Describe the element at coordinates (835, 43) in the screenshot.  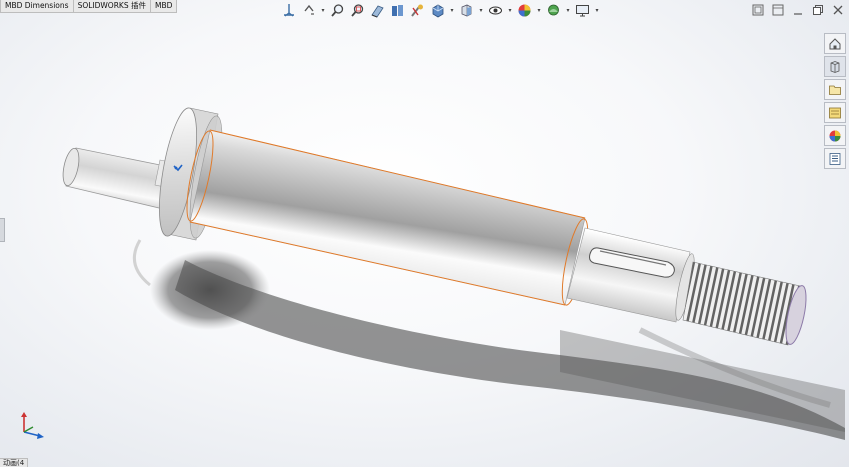
I see `solidworks-resources-icon` at that location.